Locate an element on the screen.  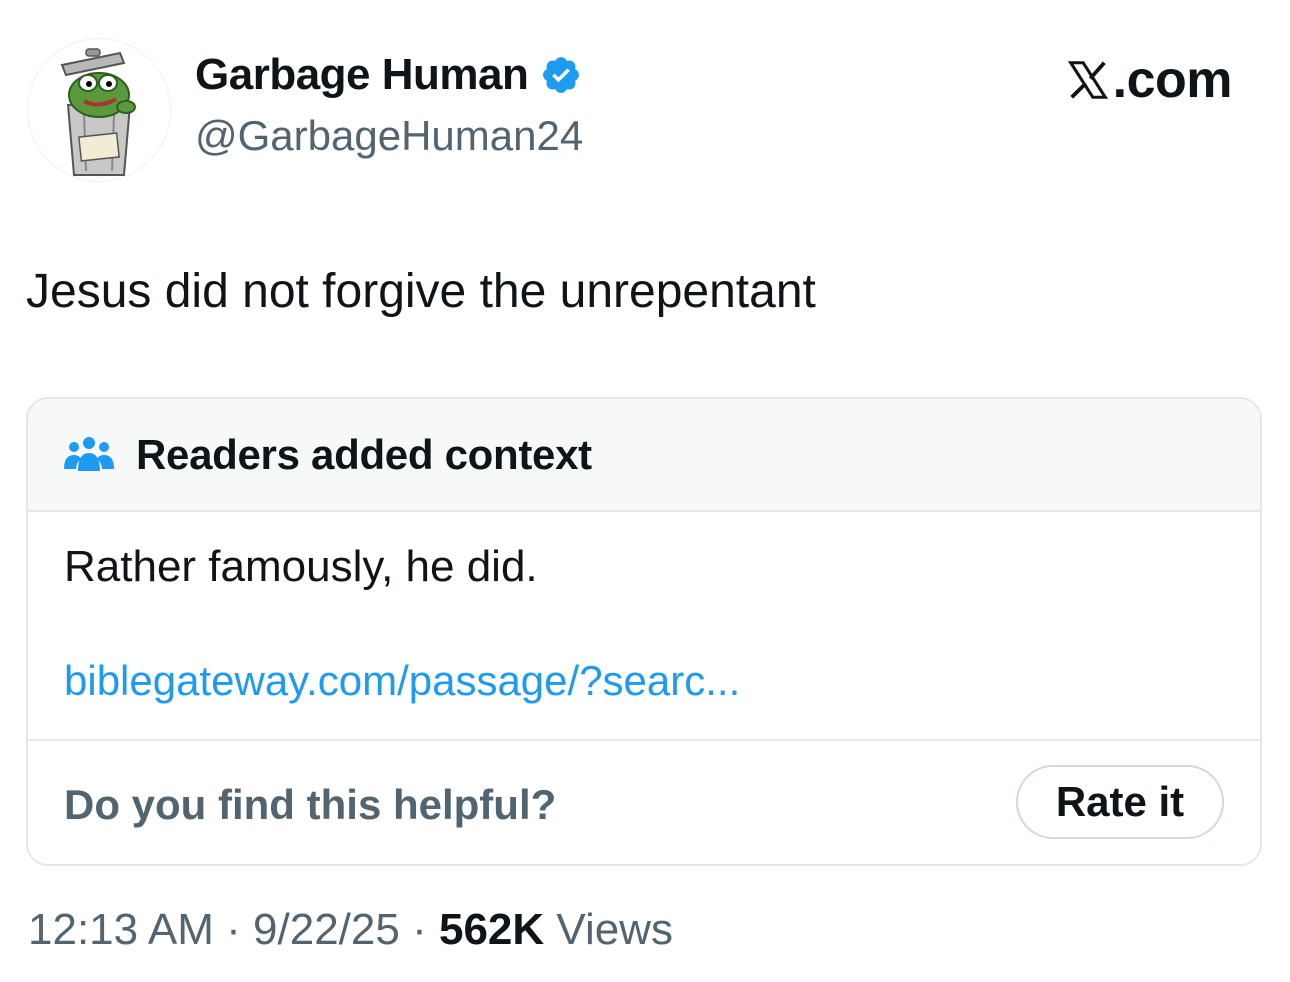
rate-it-button: Rate it is located at coordinates (1120, 802).